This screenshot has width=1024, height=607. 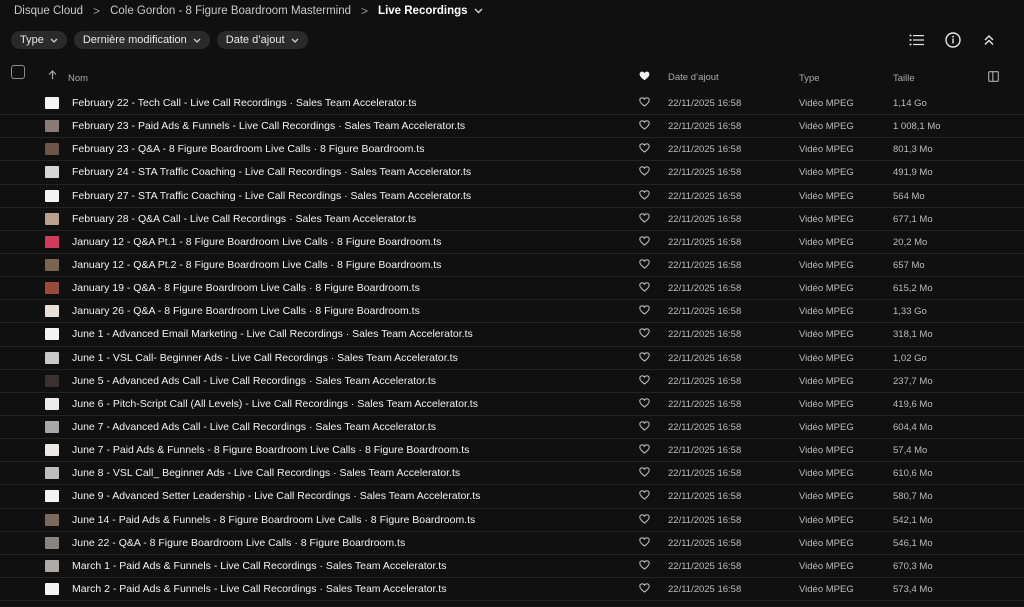 I want to click on file-size: 677,1 Mo, so click(x=913, y=219).